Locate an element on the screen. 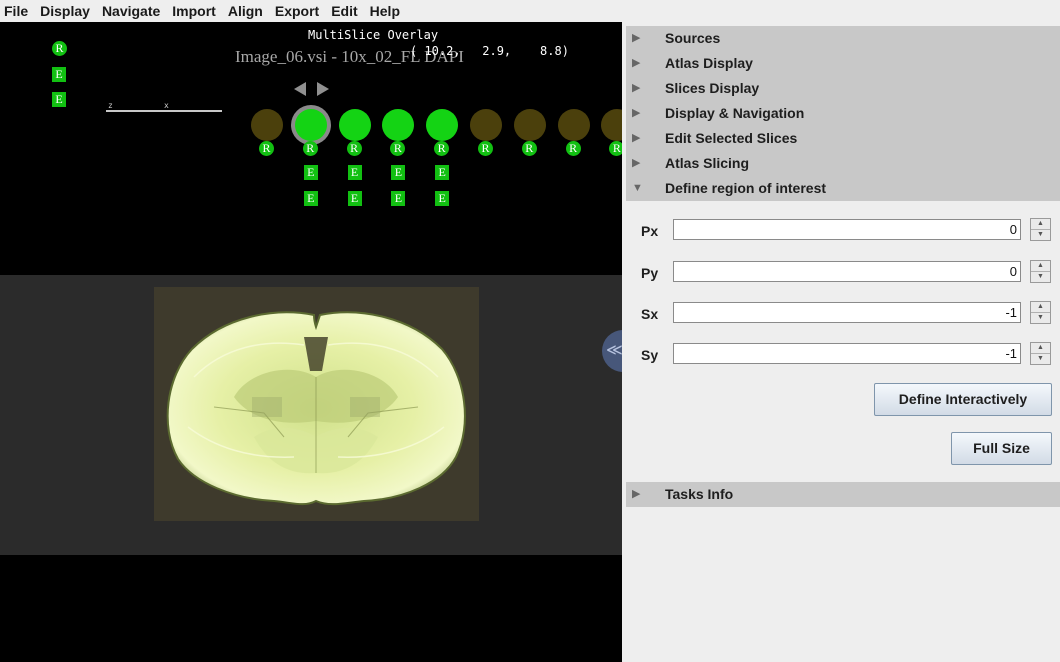  section-label: Sources is located at coordinates (693, 38).